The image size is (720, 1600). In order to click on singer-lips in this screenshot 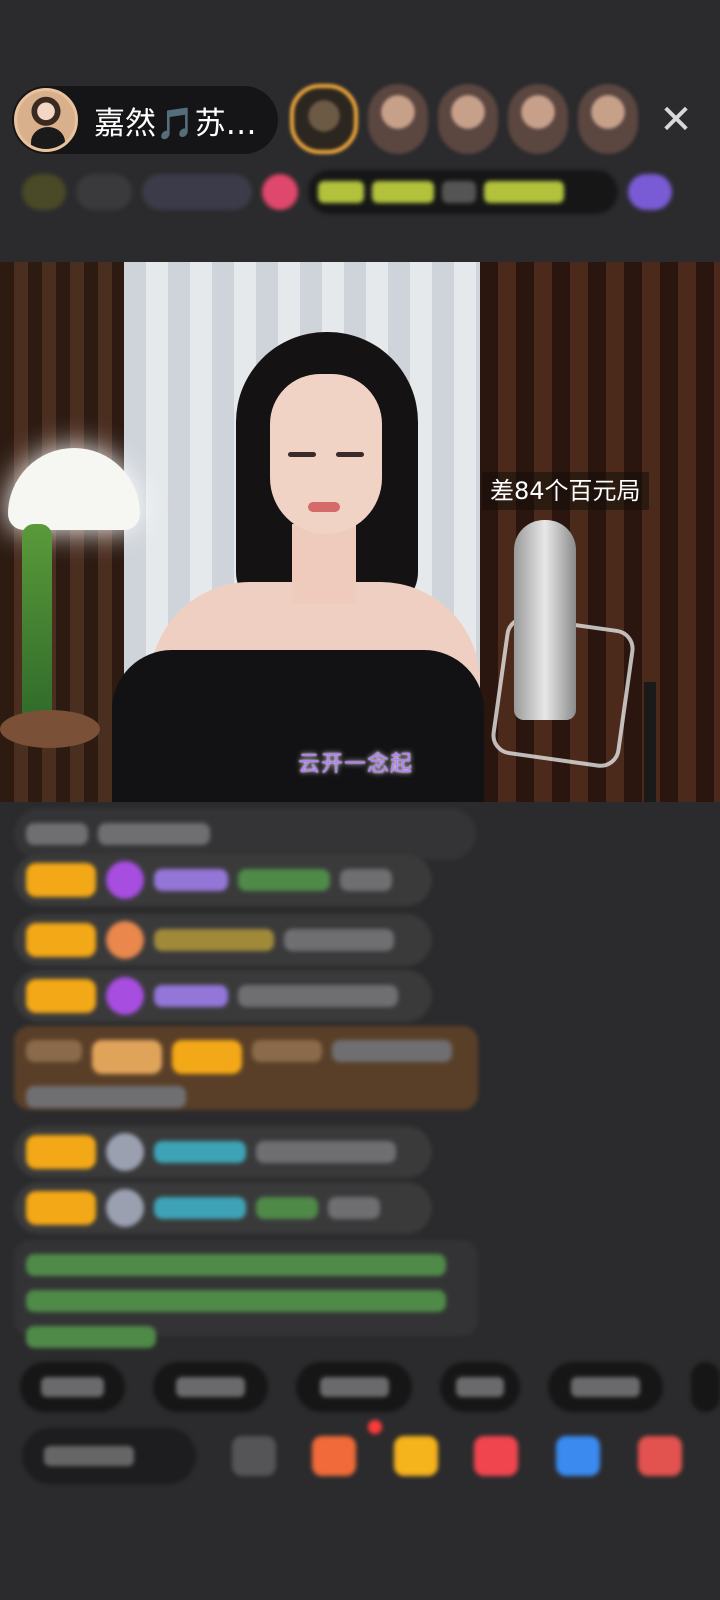, I will do `click(324, 507)`.